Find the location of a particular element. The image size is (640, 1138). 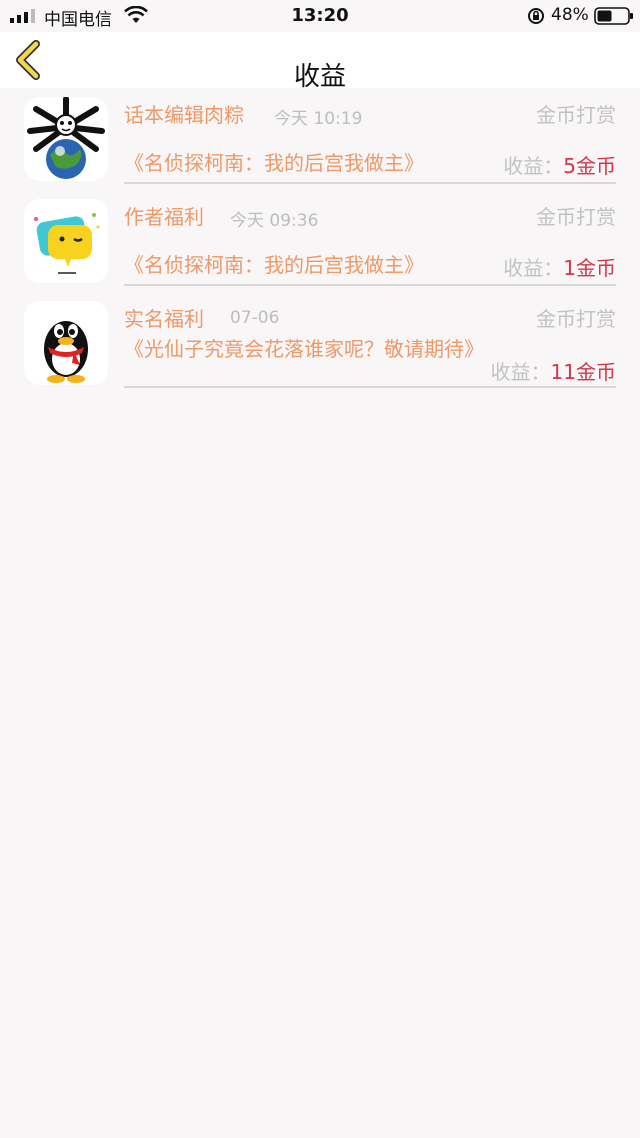

earnings: 收益：5金币 is located at coordinates (559, 164).